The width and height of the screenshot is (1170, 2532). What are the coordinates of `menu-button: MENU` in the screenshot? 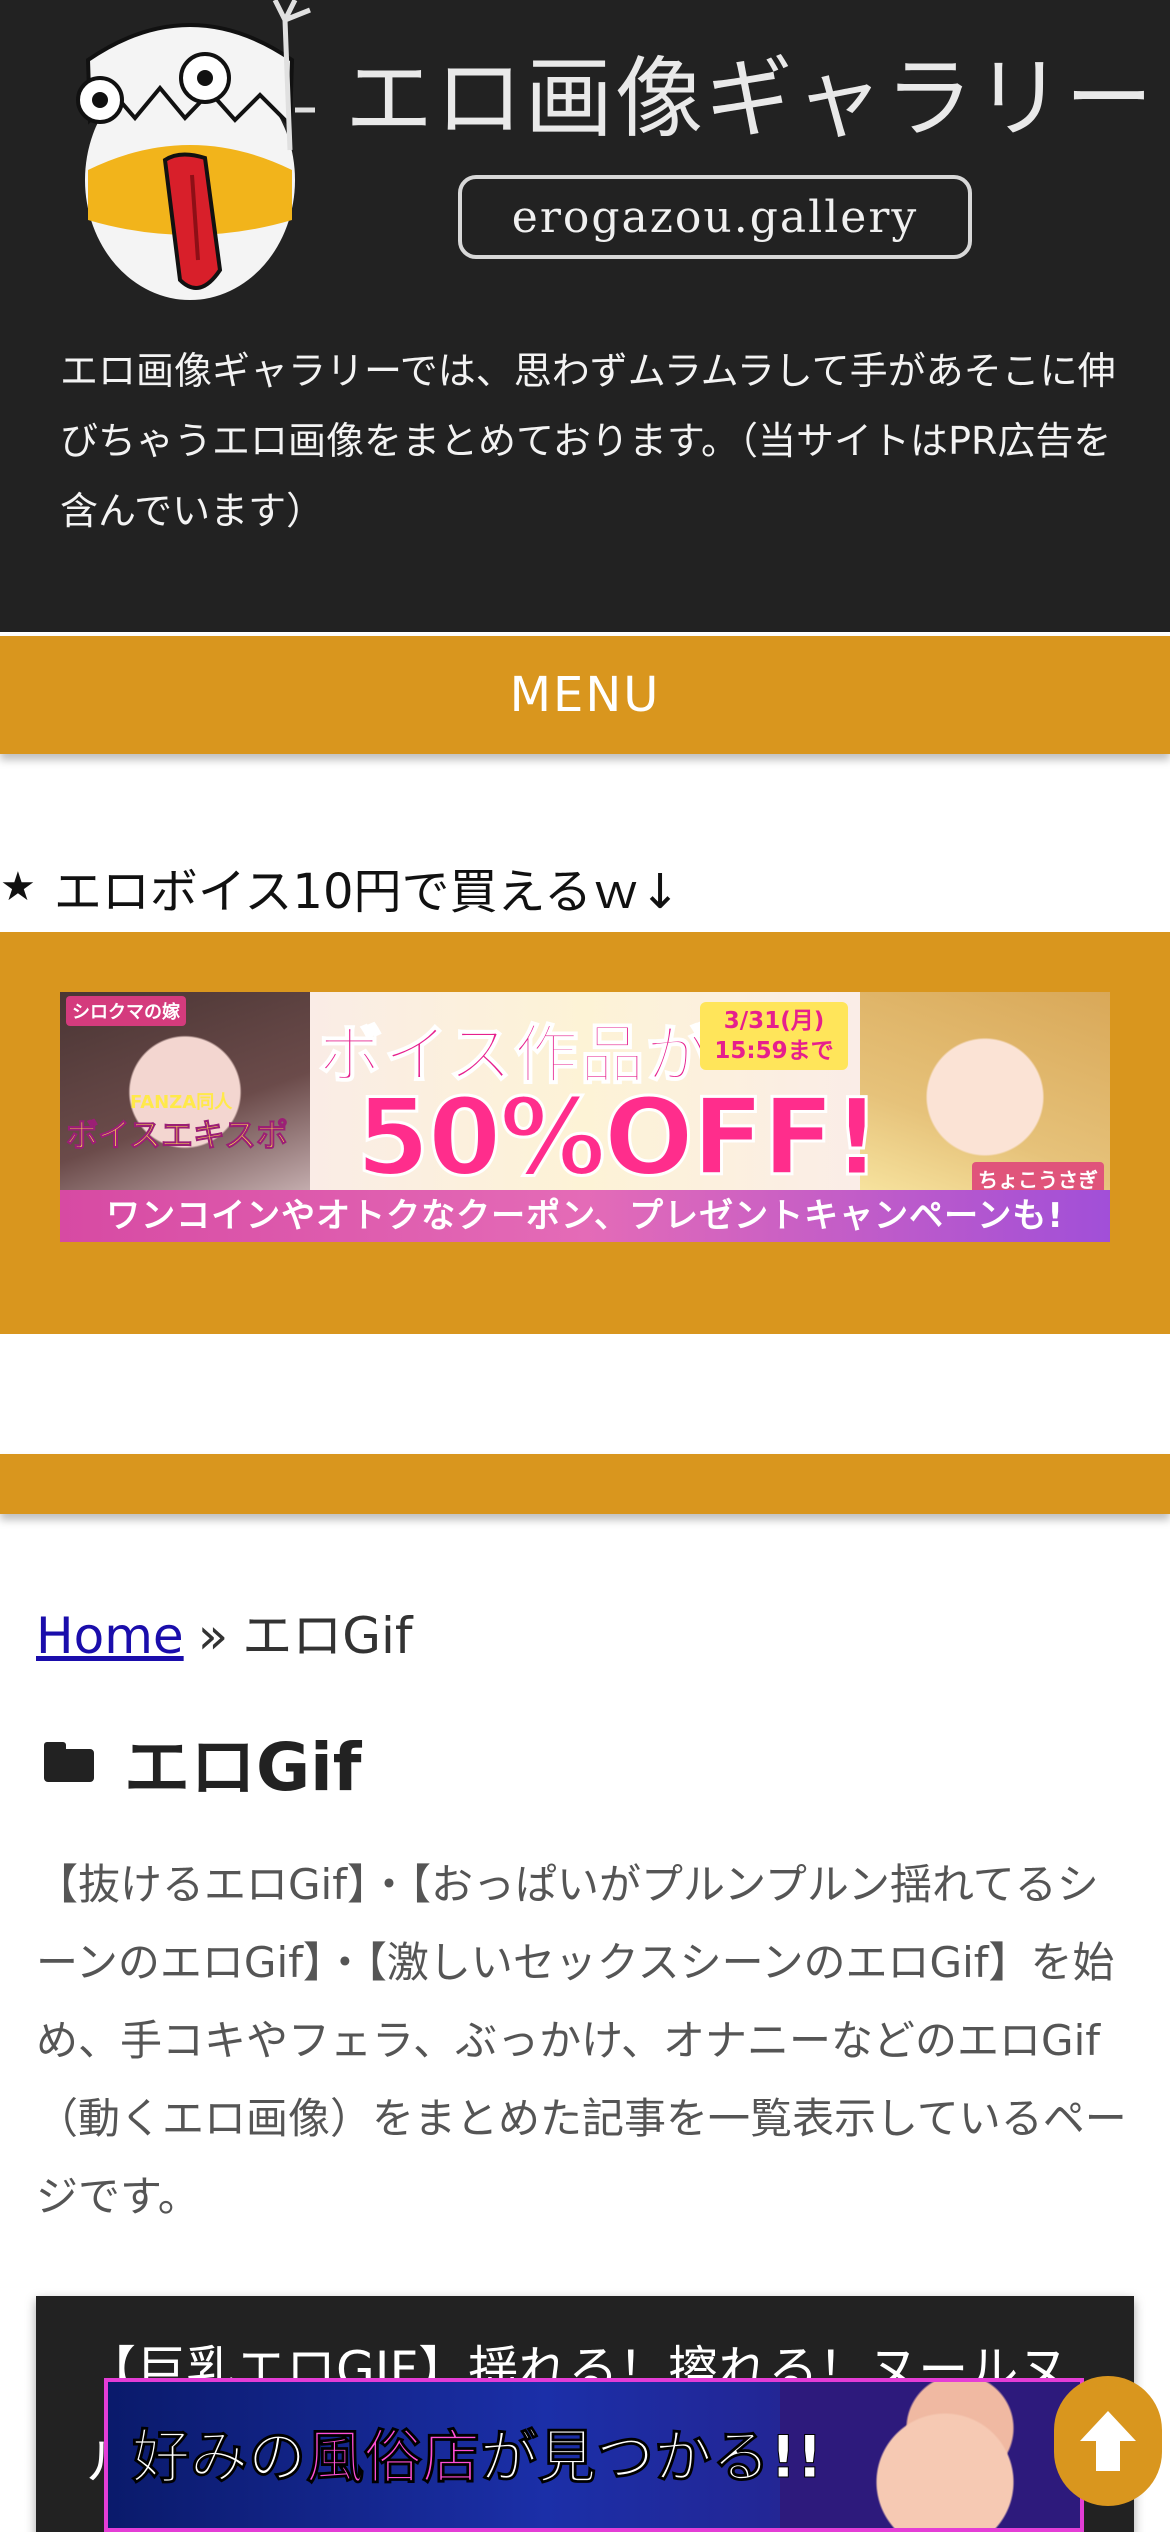 It's located at (585, 695).